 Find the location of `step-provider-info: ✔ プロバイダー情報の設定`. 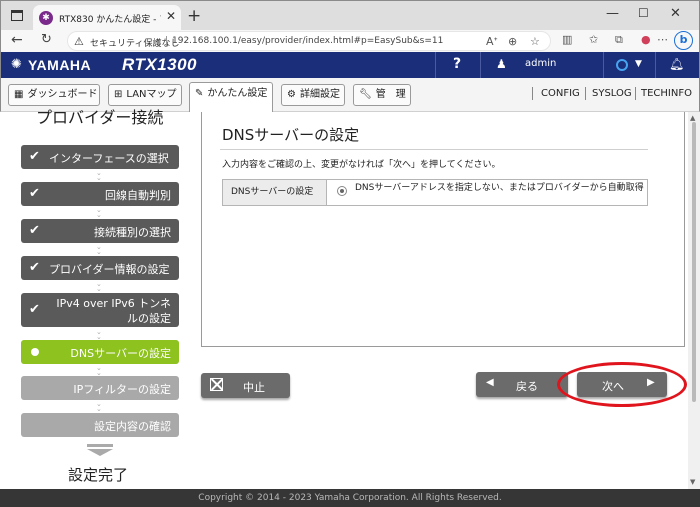

step-provider-info: ✔ プロバイダー情報の設定 is located at coordinates (100, 268).